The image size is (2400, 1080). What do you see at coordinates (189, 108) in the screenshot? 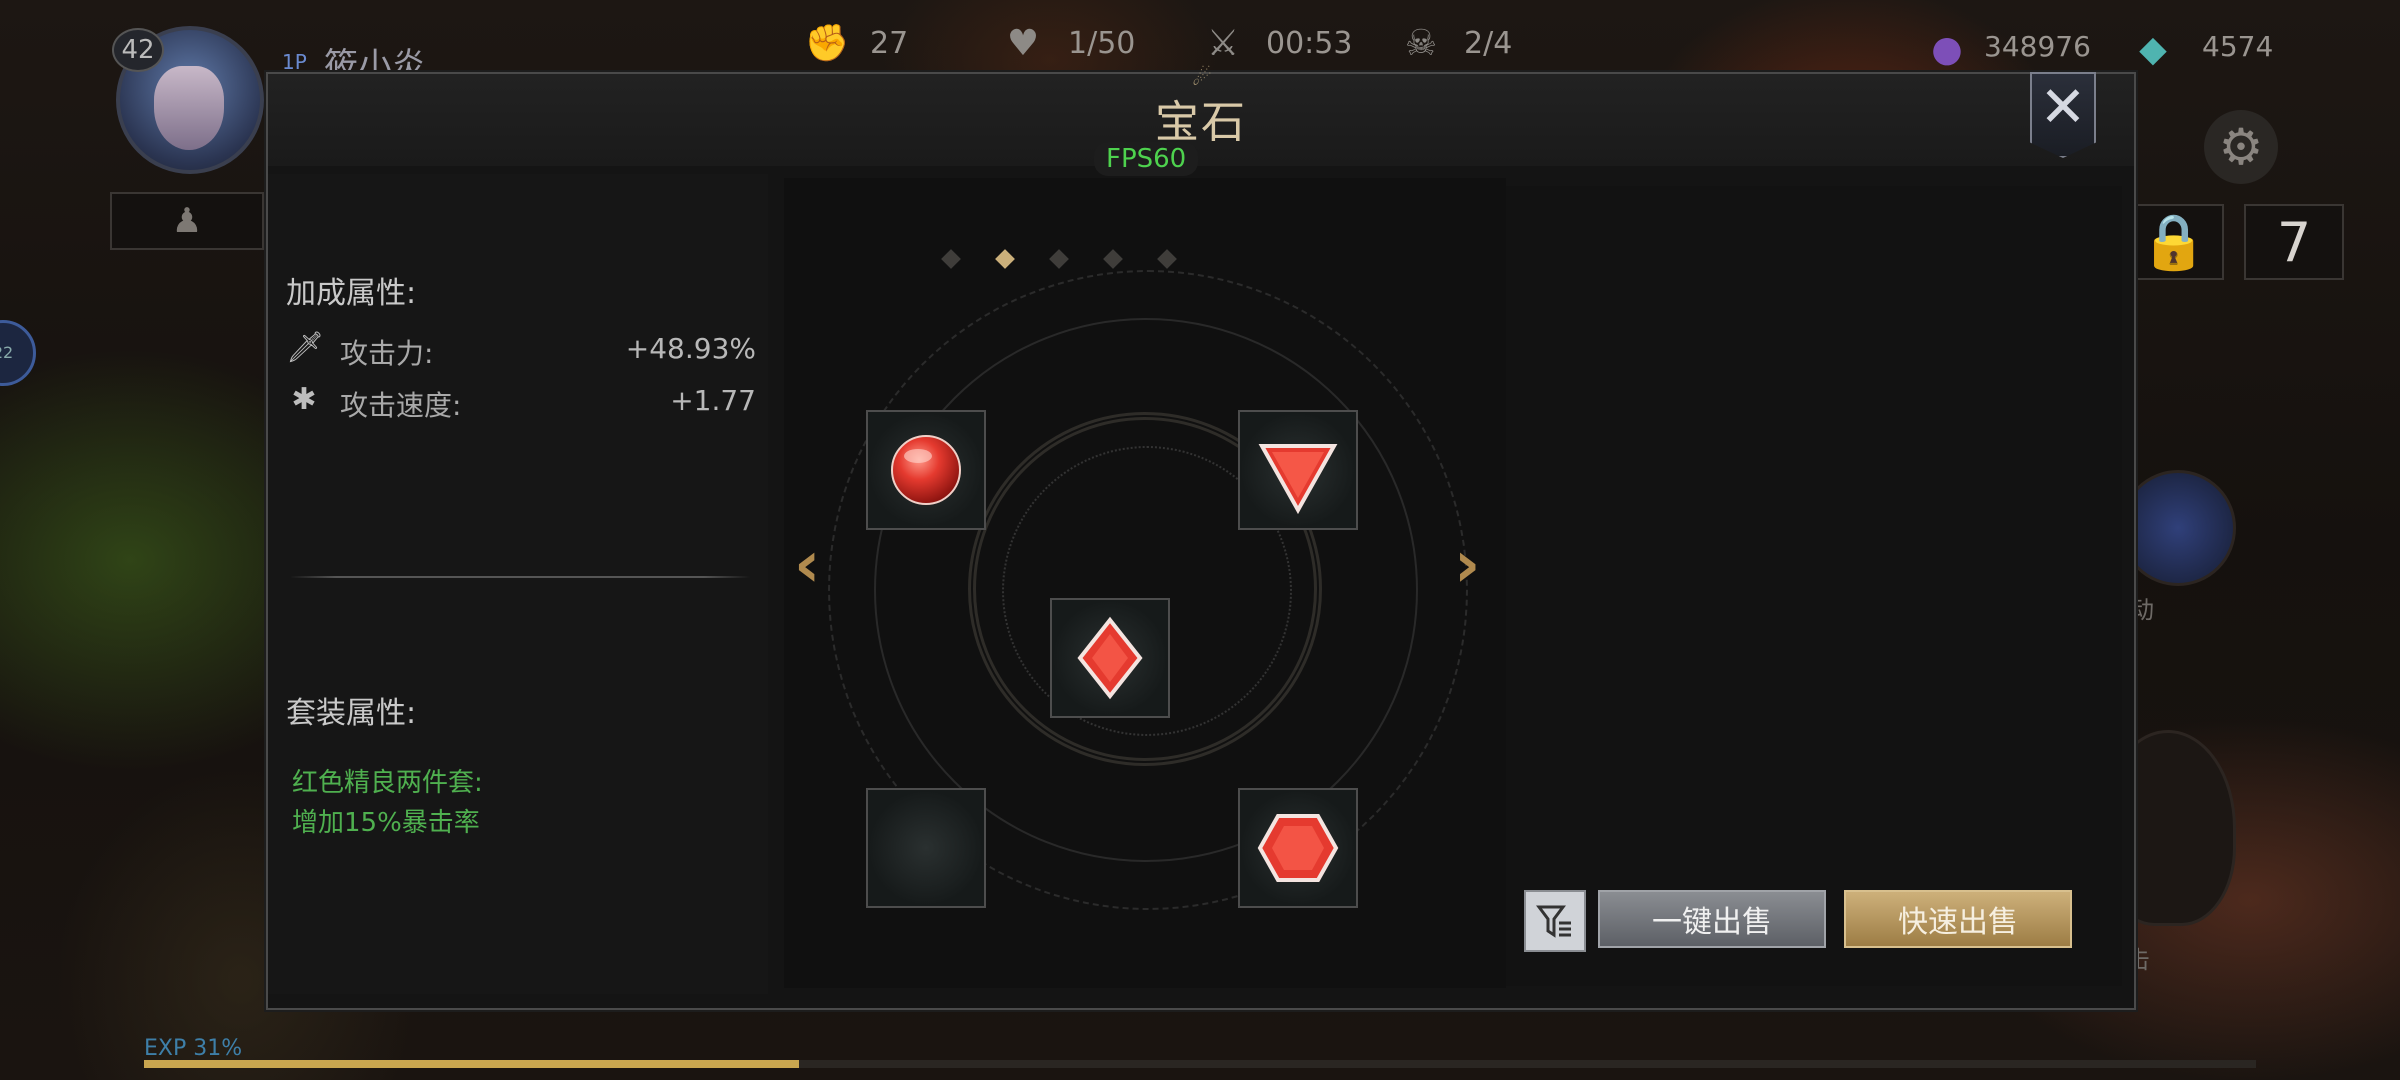
I see `avatar-face` at bounding box center [189, 108].